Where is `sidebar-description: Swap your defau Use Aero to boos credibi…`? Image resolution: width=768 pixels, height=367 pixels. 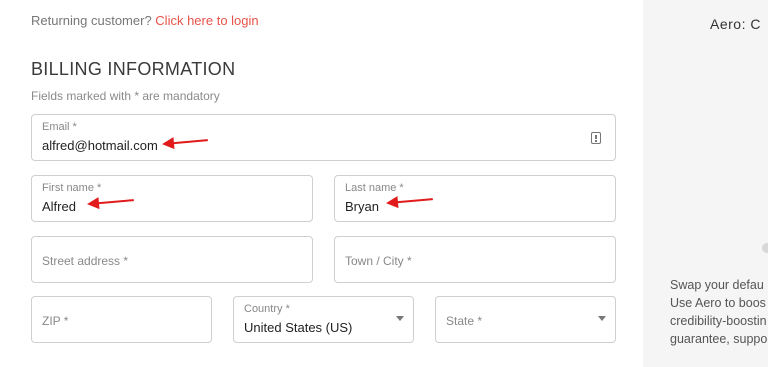 sidebar-description: Swap your defau Use Aero to boos credibi… is located at coordinates (718, 312).